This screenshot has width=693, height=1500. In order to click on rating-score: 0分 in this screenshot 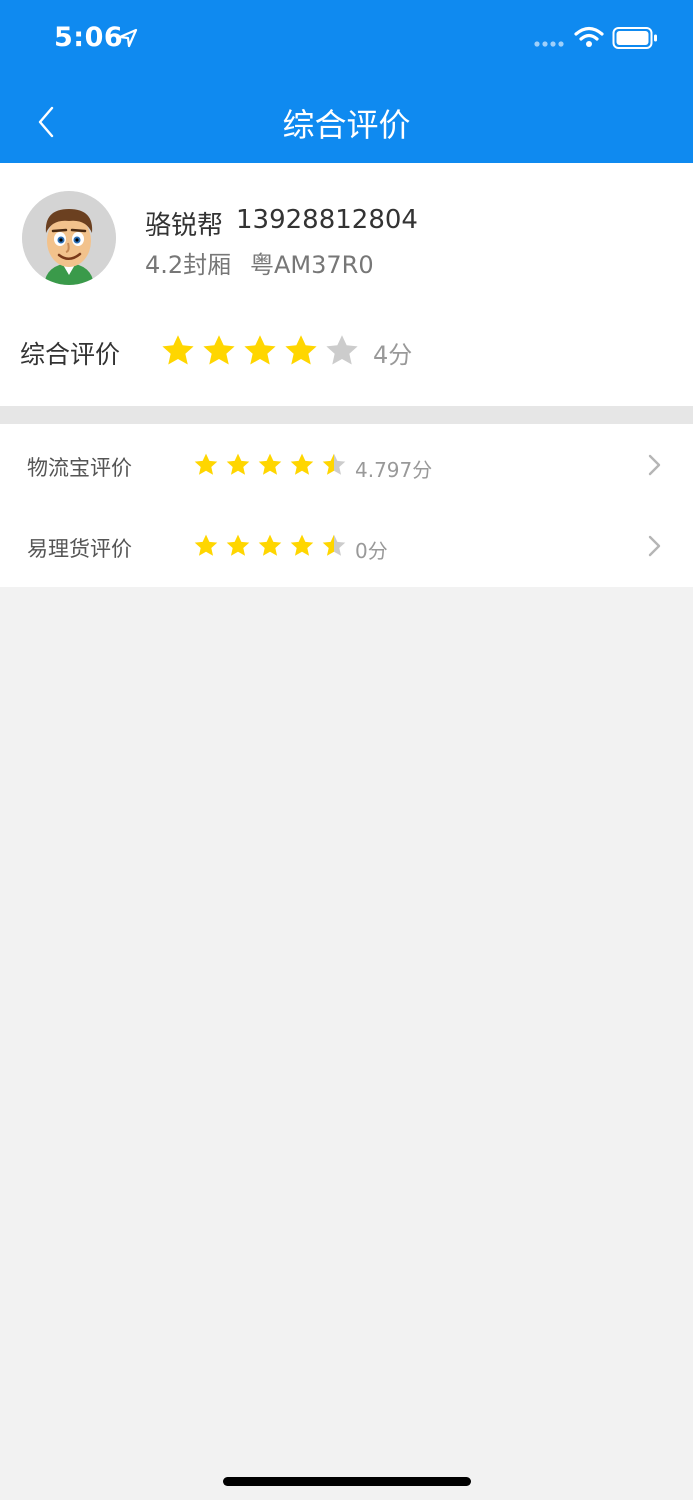, I will do `click(371, 551)`.